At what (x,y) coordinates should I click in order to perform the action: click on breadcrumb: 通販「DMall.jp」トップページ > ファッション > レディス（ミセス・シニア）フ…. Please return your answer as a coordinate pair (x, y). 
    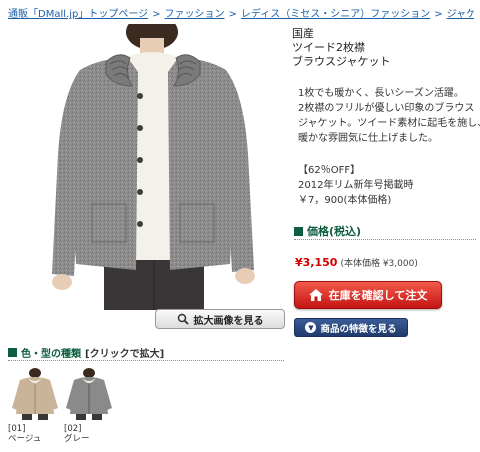
    Looking at the image, I should click on (241, 15).